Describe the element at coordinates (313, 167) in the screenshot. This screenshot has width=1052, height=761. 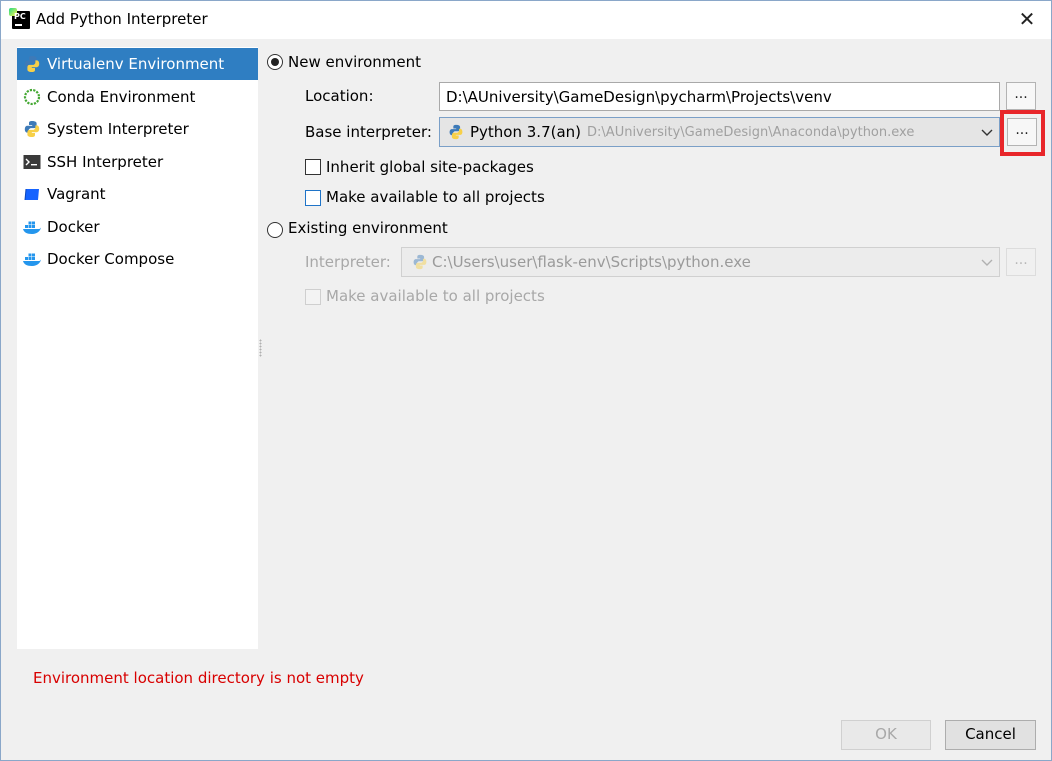
I see `inherit-site-packages-checkbox` at that location.